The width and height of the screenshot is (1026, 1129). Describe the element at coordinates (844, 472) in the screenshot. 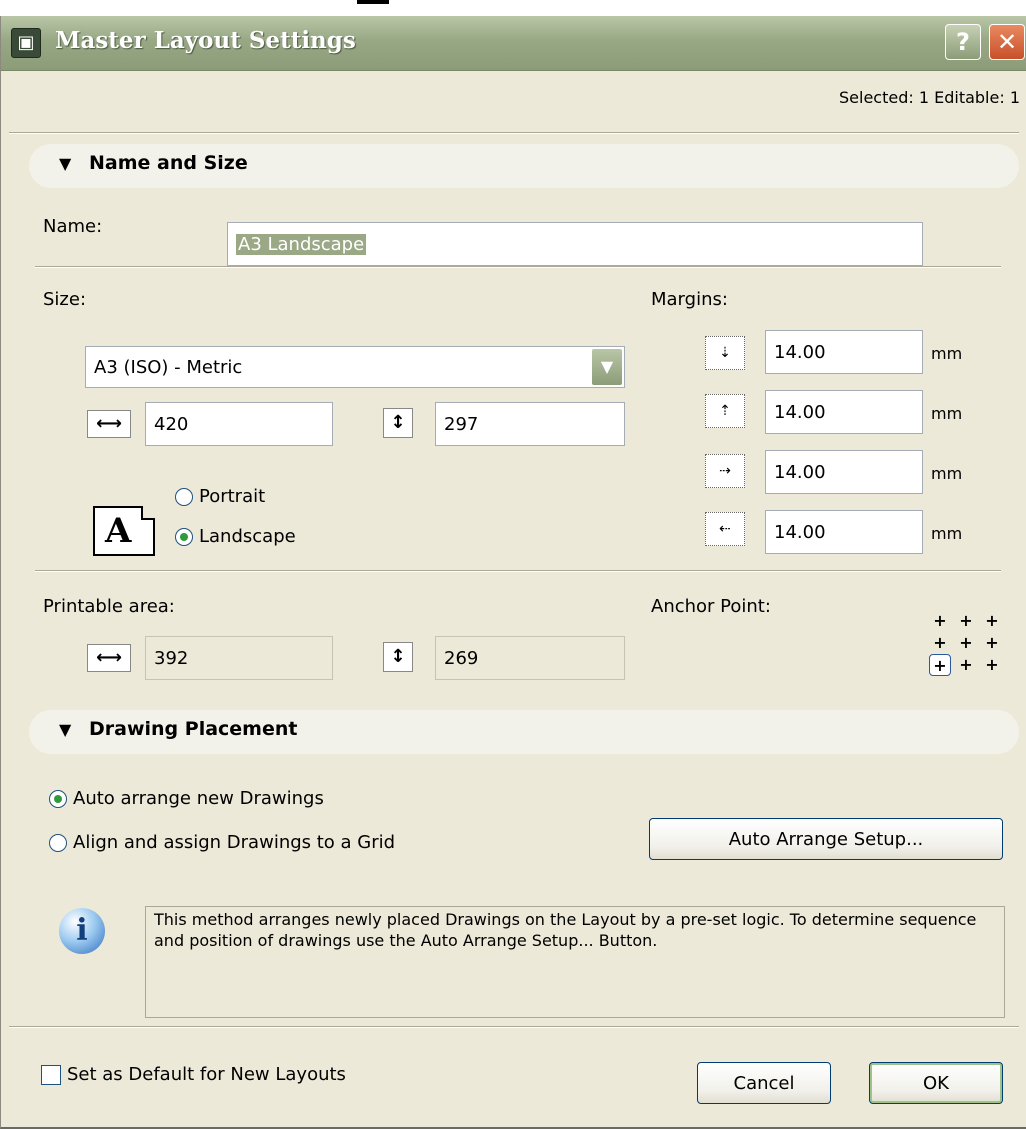

I see `left-margin-input: 14.00` at that location.